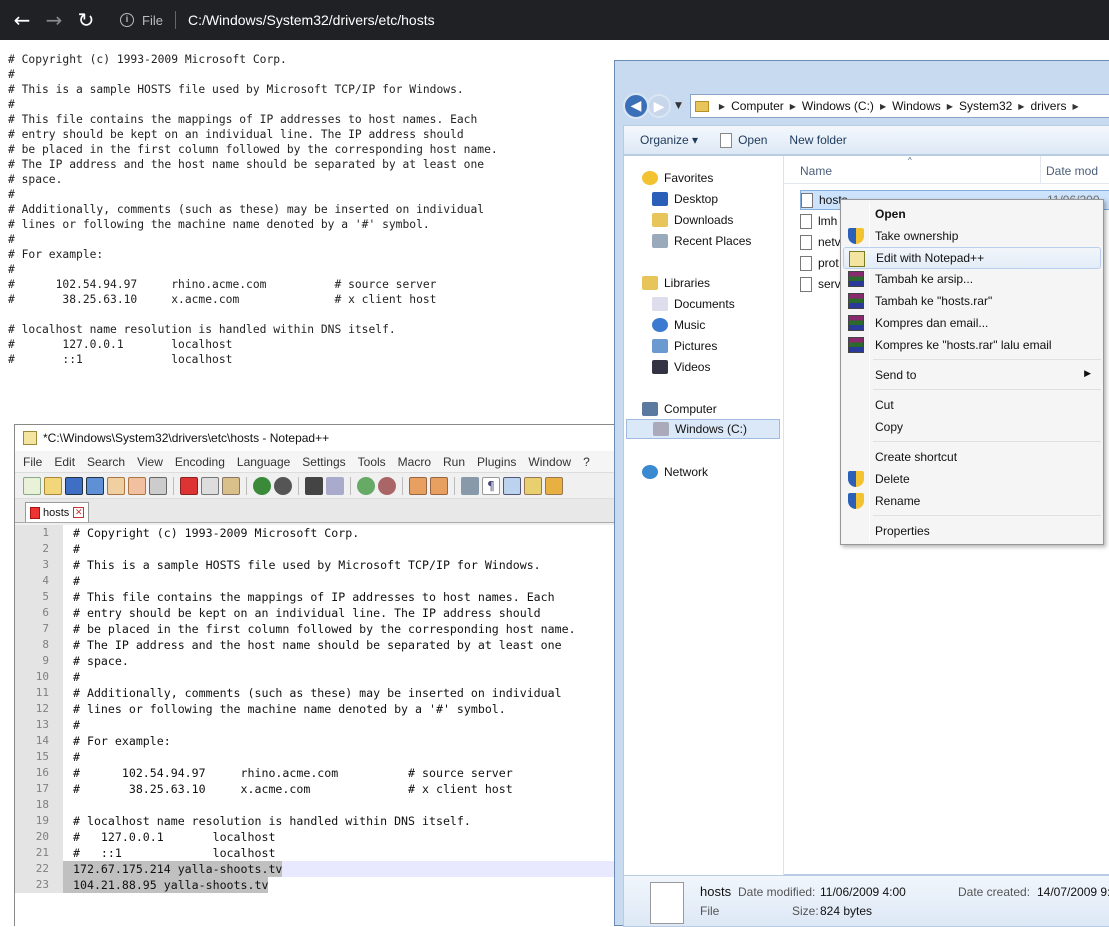  I want to click on close-file-icon, so click(116, 485).